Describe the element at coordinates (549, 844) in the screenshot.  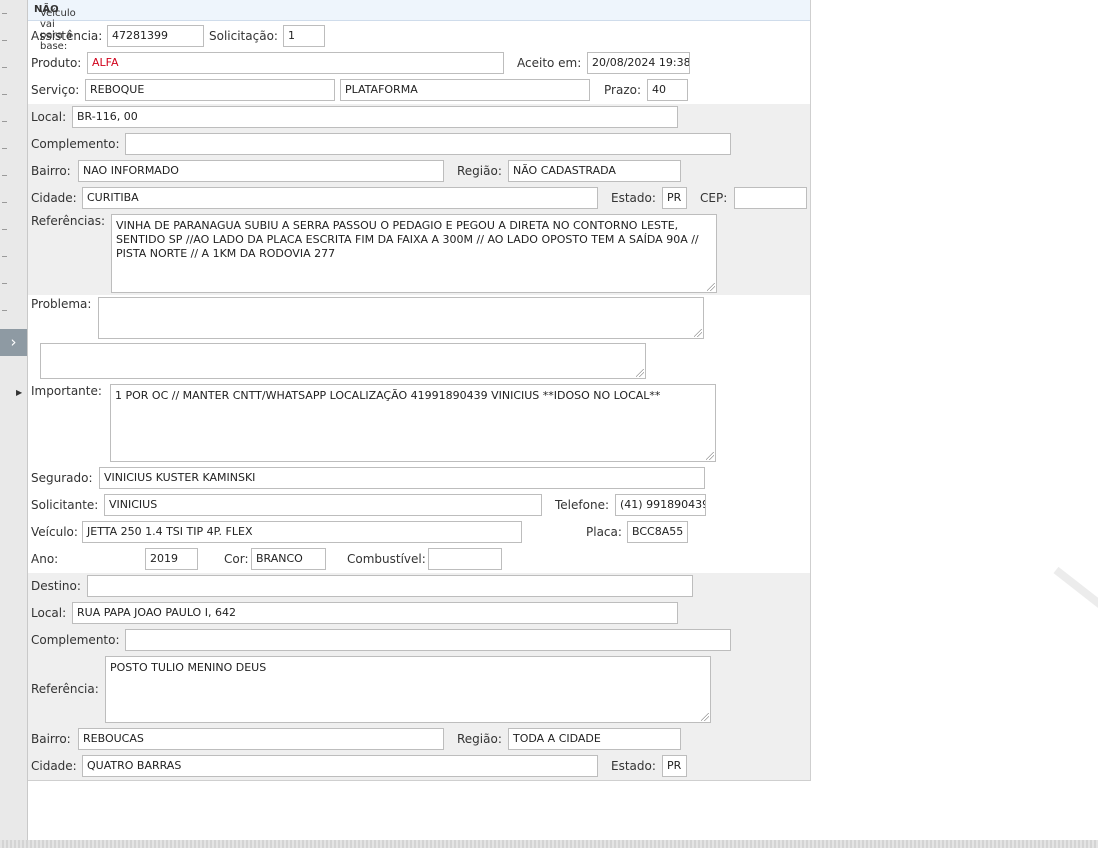
I see `bottom-scroll-strip` at that location.